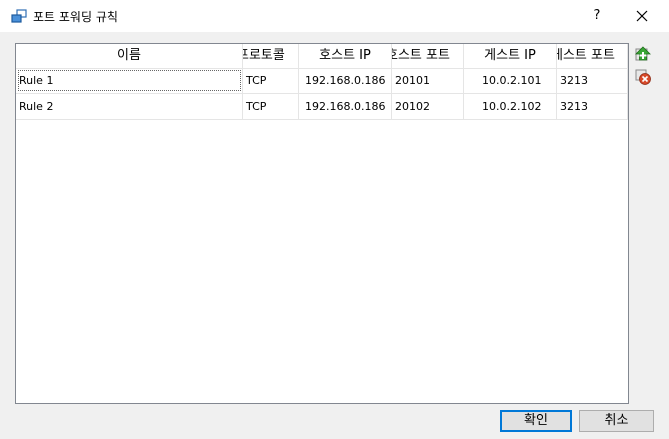  Describe the element at coordinates (428, 80) in the screenshot. I see `cell-host-port: 20101` at that location.